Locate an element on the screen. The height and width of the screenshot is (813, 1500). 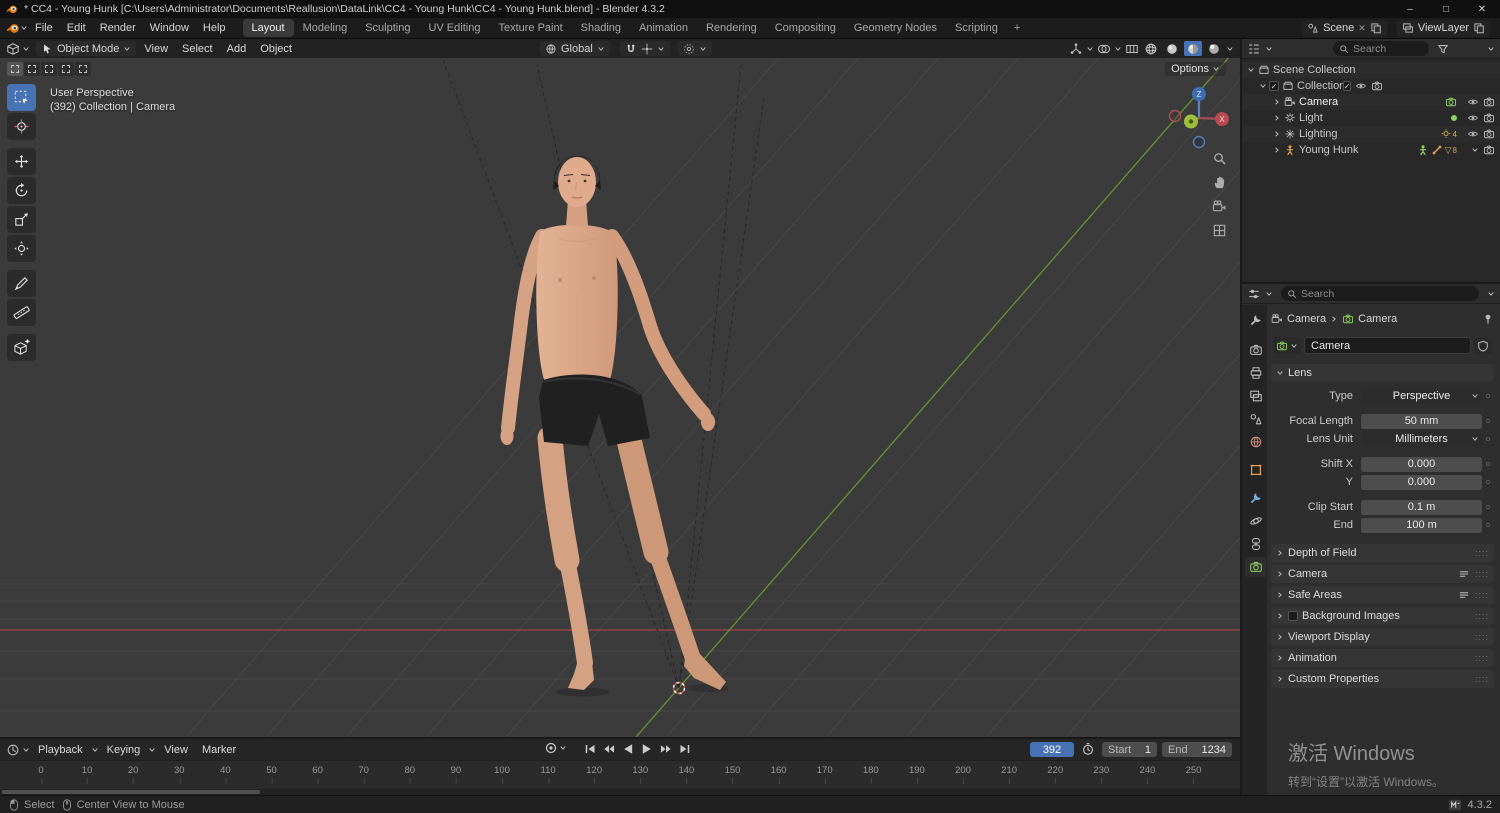
viewport-menu-select: Select is located at coordinates (197, 49).